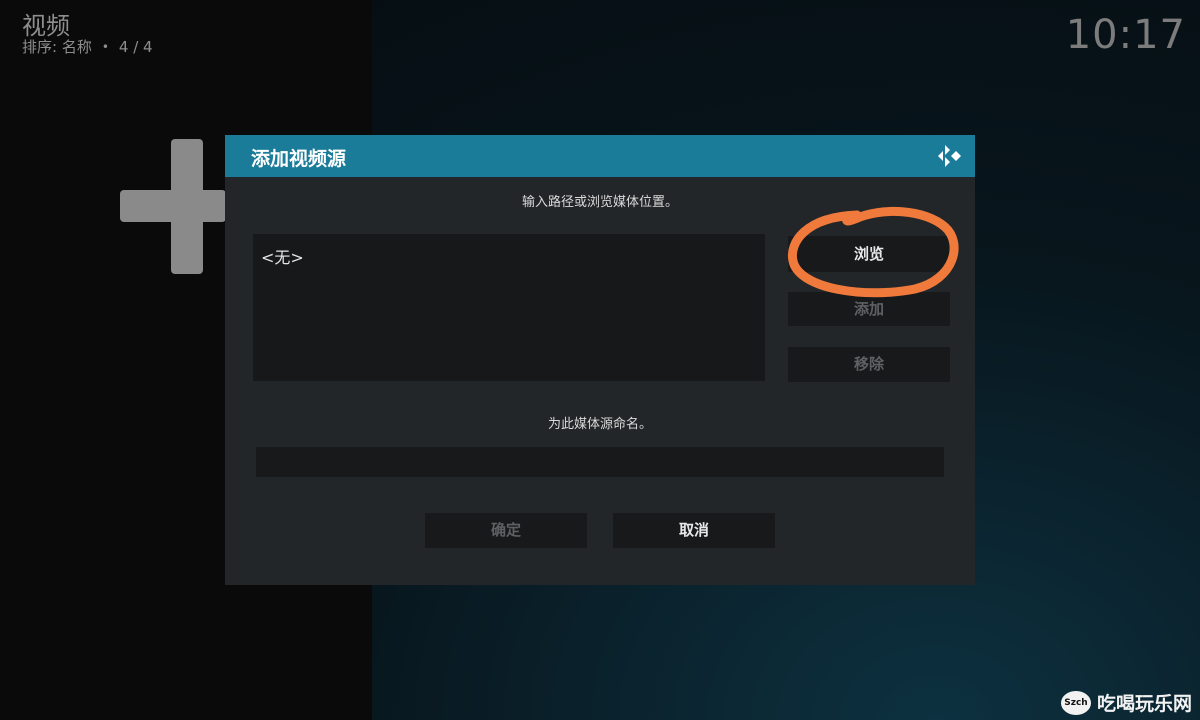 The height and width of the screenshot is (720, 1200). I want to click on source-name-input, so click(600, 462).